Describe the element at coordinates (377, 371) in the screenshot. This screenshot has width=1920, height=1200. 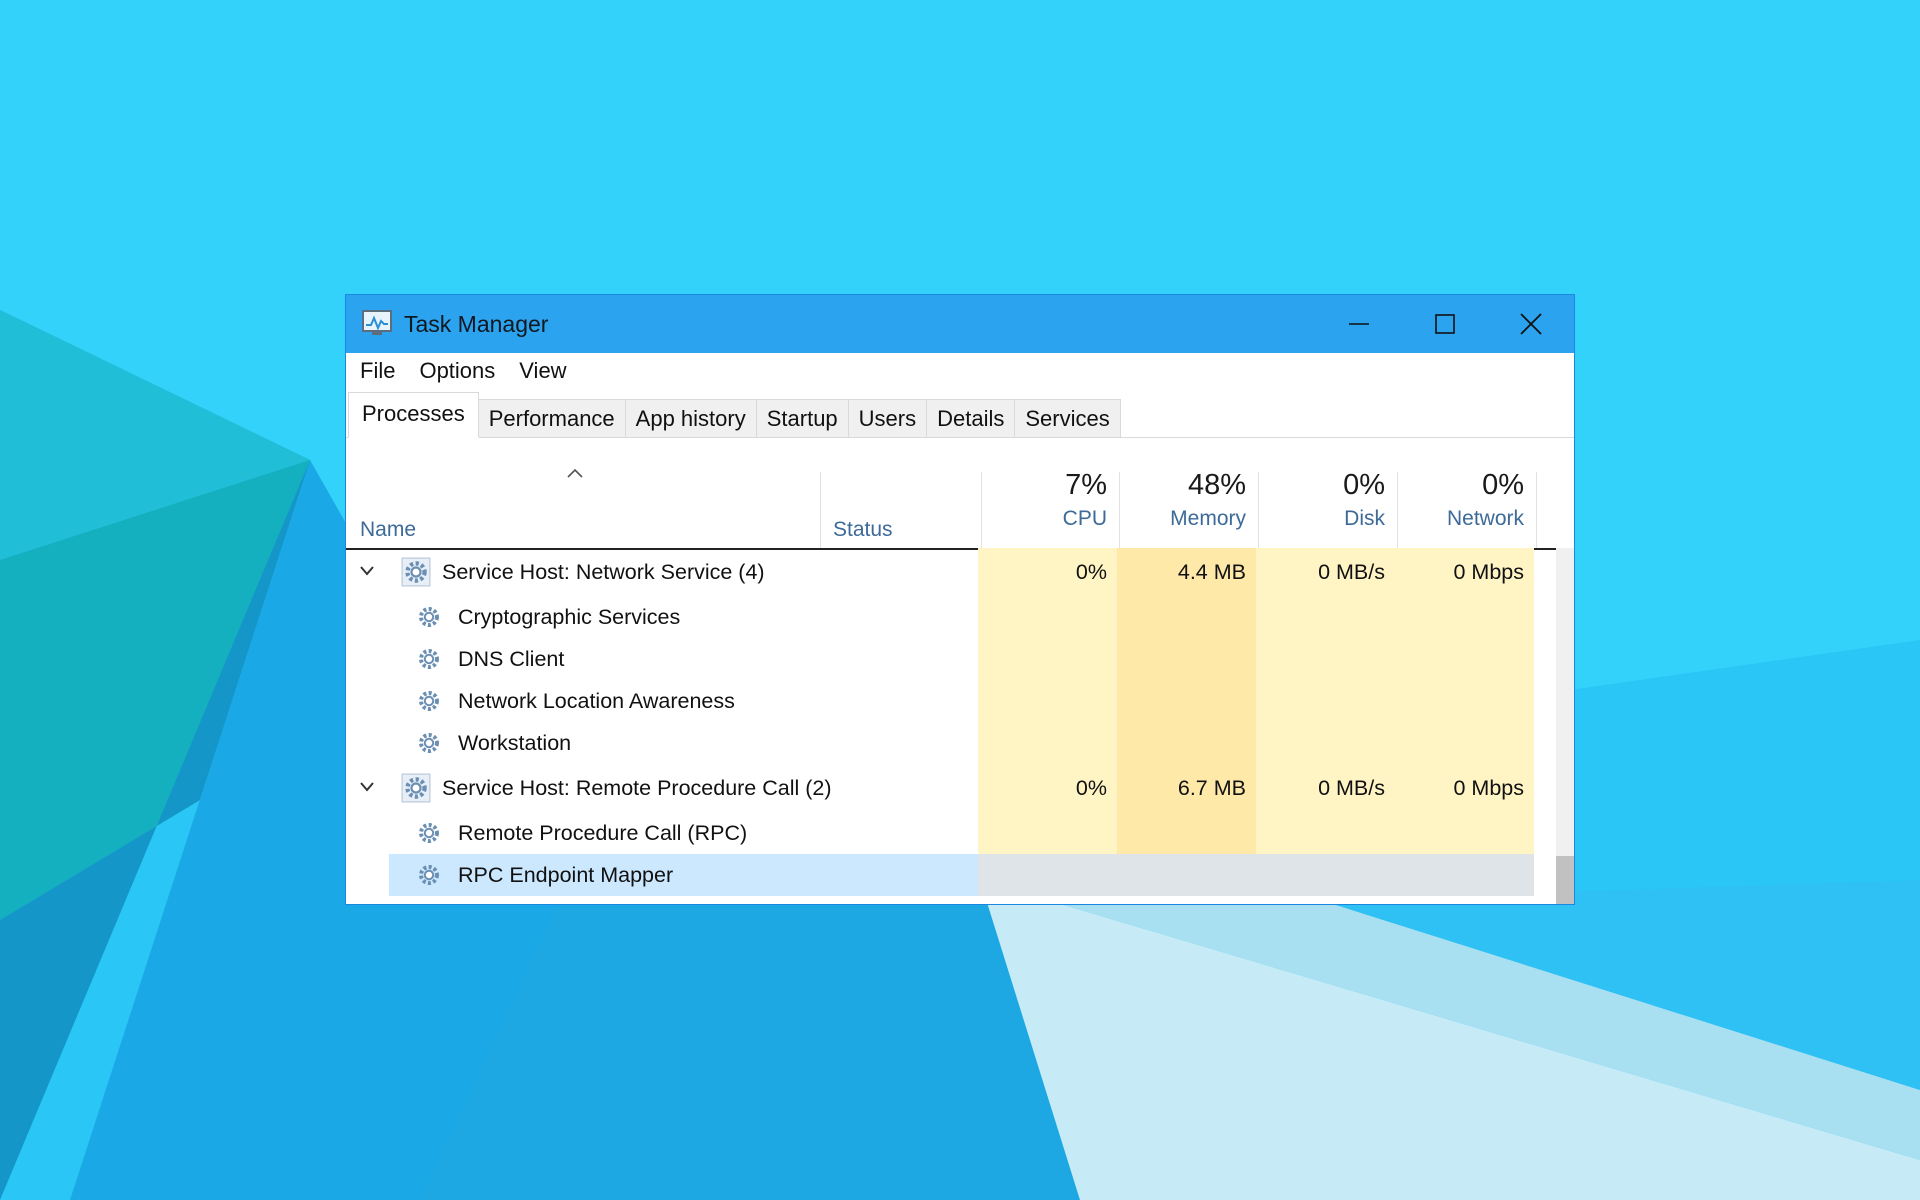
I see `menu-file: File` at that location.